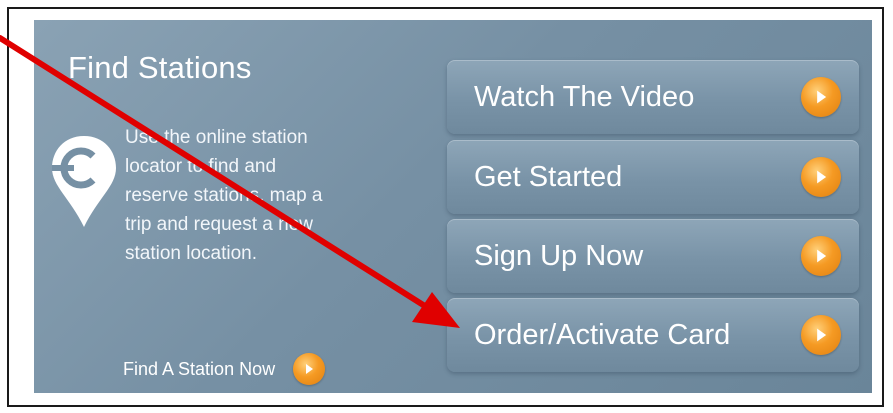 This screenshot has width=893, height=413. What do you see at coordinates (602, 334) in the screenshot?
I see `order-activate-card-label: Order/Activate Card` at bounding box center [602, 334].